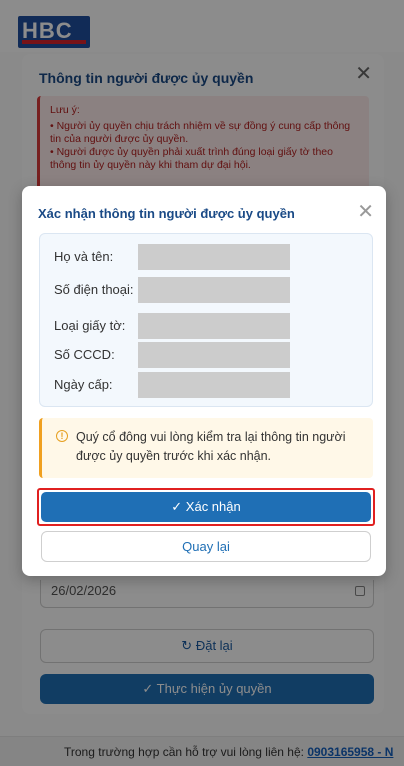  I want to click on document-type-value, so click(214, 326).